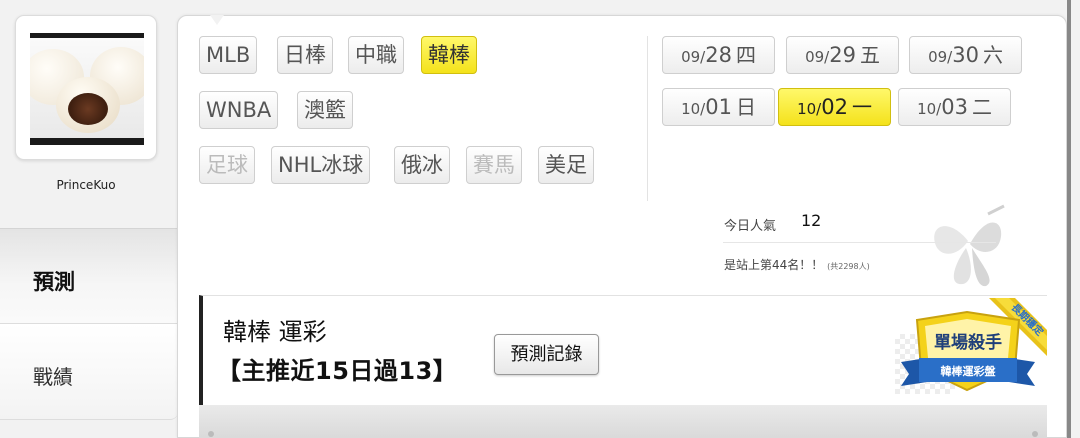 The image size is (1080, 438). What do you see at coordinates (325, 110) in the screenshot?
I see `sport-tag-nbl: 澳籃` at bounding box center [325, 110].